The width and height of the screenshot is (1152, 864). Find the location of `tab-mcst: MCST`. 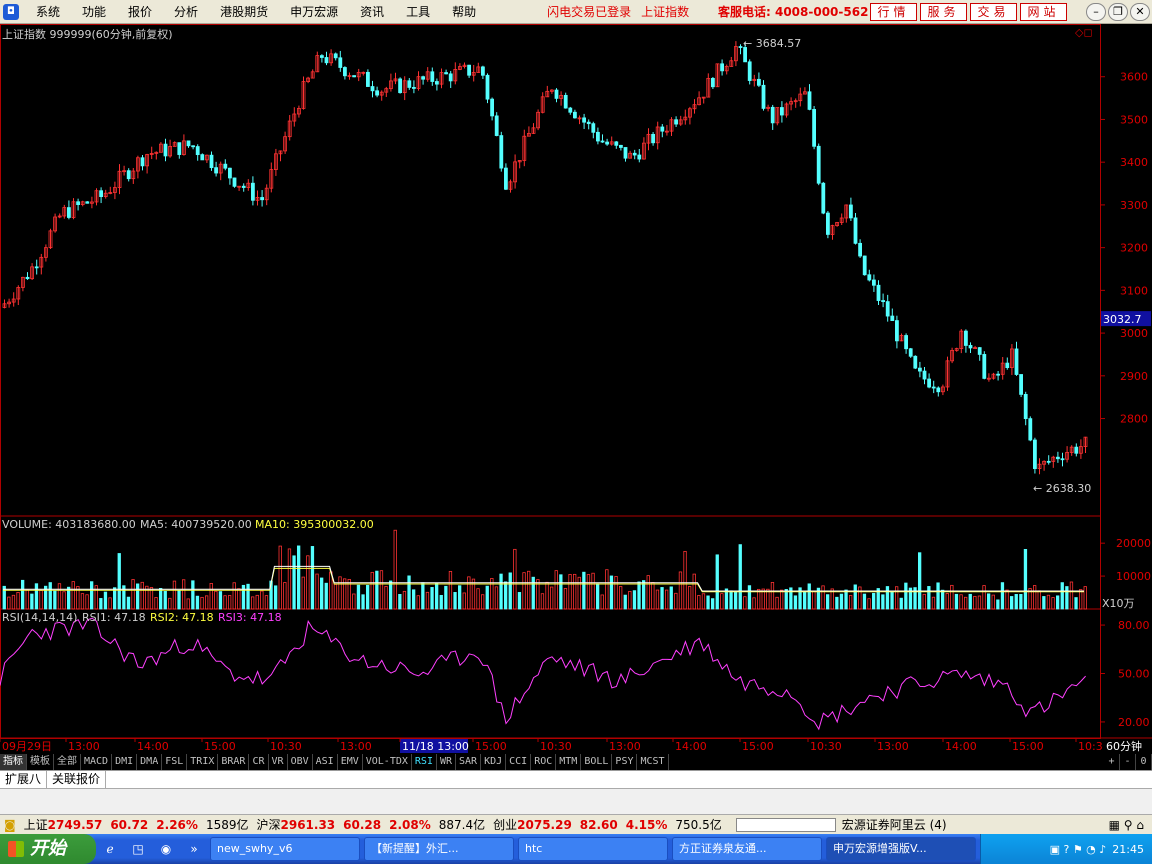

tab-mcst: MCST is located at coordinates (653, 762).